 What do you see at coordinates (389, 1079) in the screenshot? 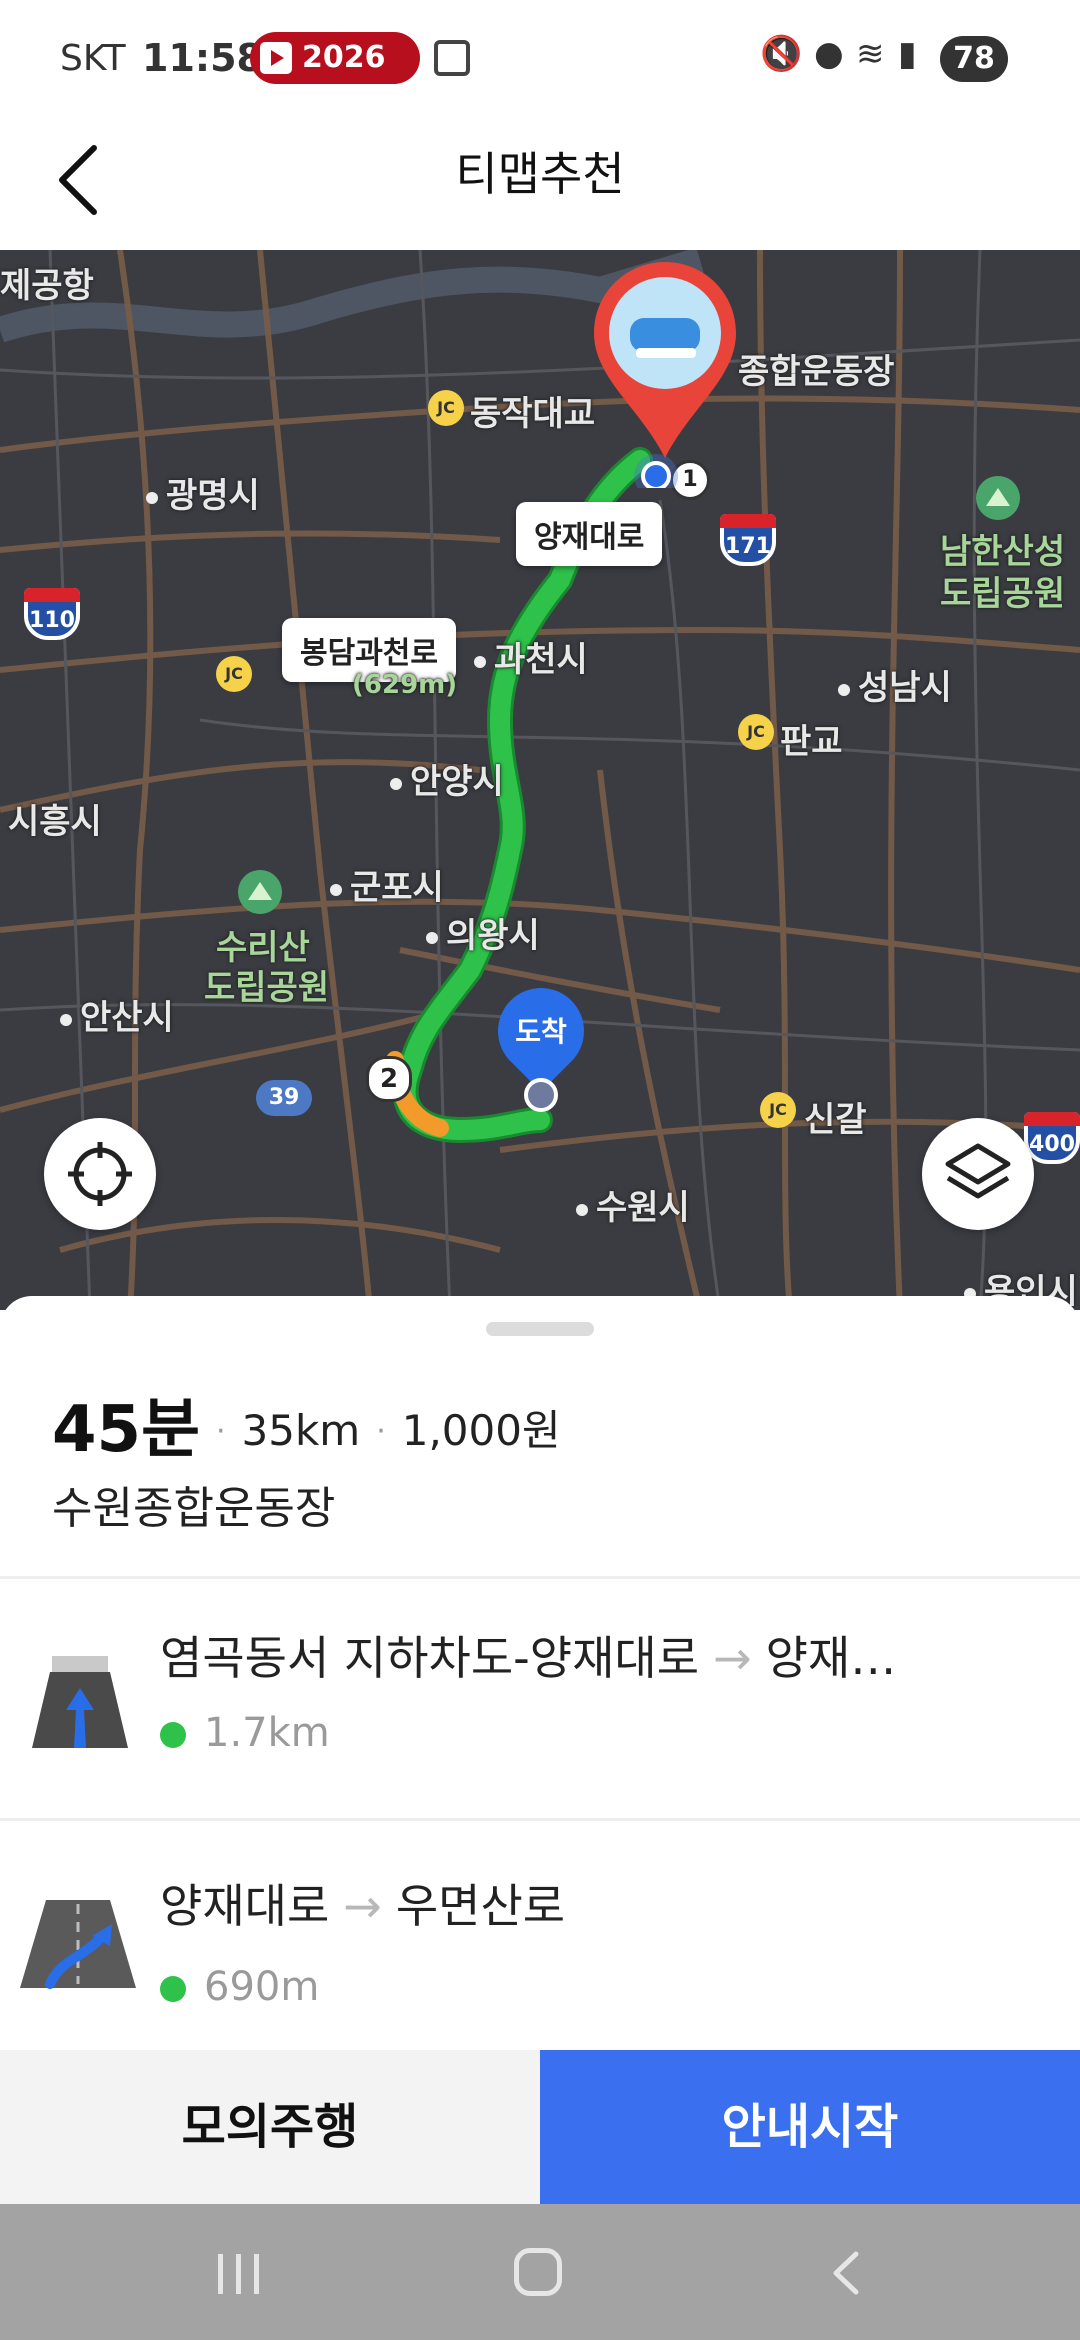
I see `waypoint-marker: 2` at bounding box center [389, 1079].